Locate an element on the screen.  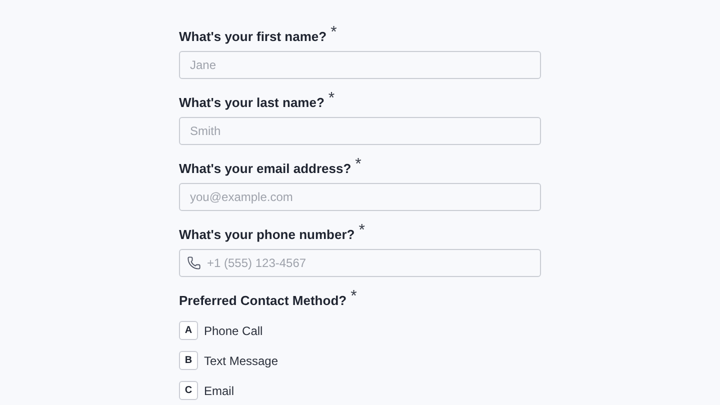
option-label: Email is located at coordinates (219, 391).